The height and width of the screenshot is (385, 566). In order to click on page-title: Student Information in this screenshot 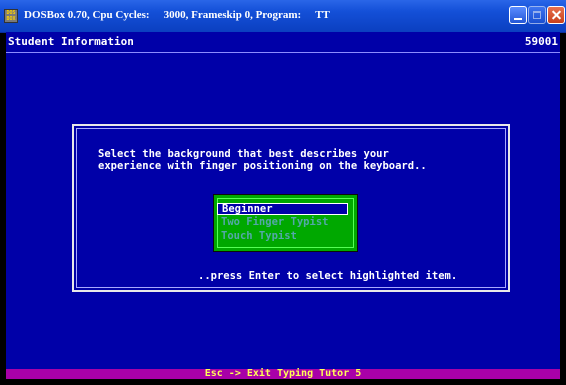, I will do `click(71, 41)`.